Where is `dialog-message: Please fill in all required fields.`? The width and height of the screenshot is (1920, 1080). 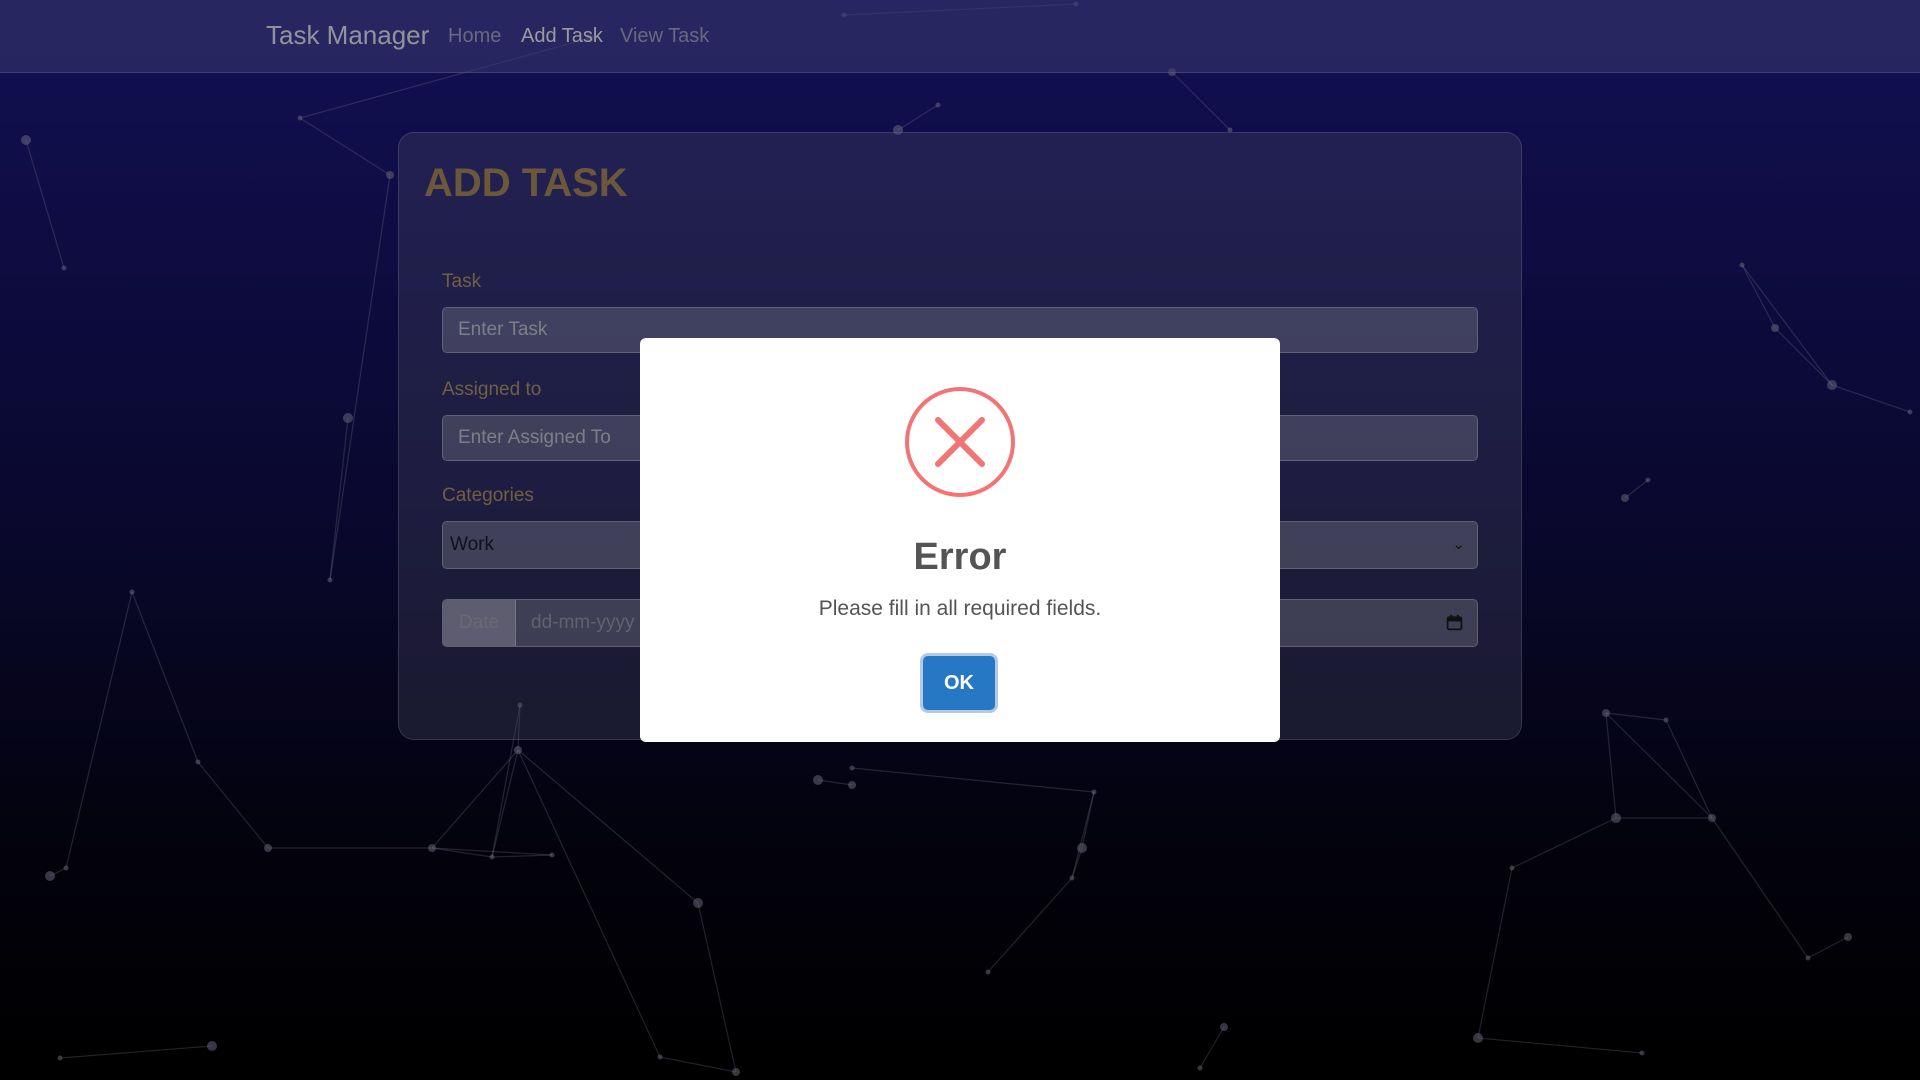
dialog-message: Please fill in all required fields. is located at coordinates (960, 608).